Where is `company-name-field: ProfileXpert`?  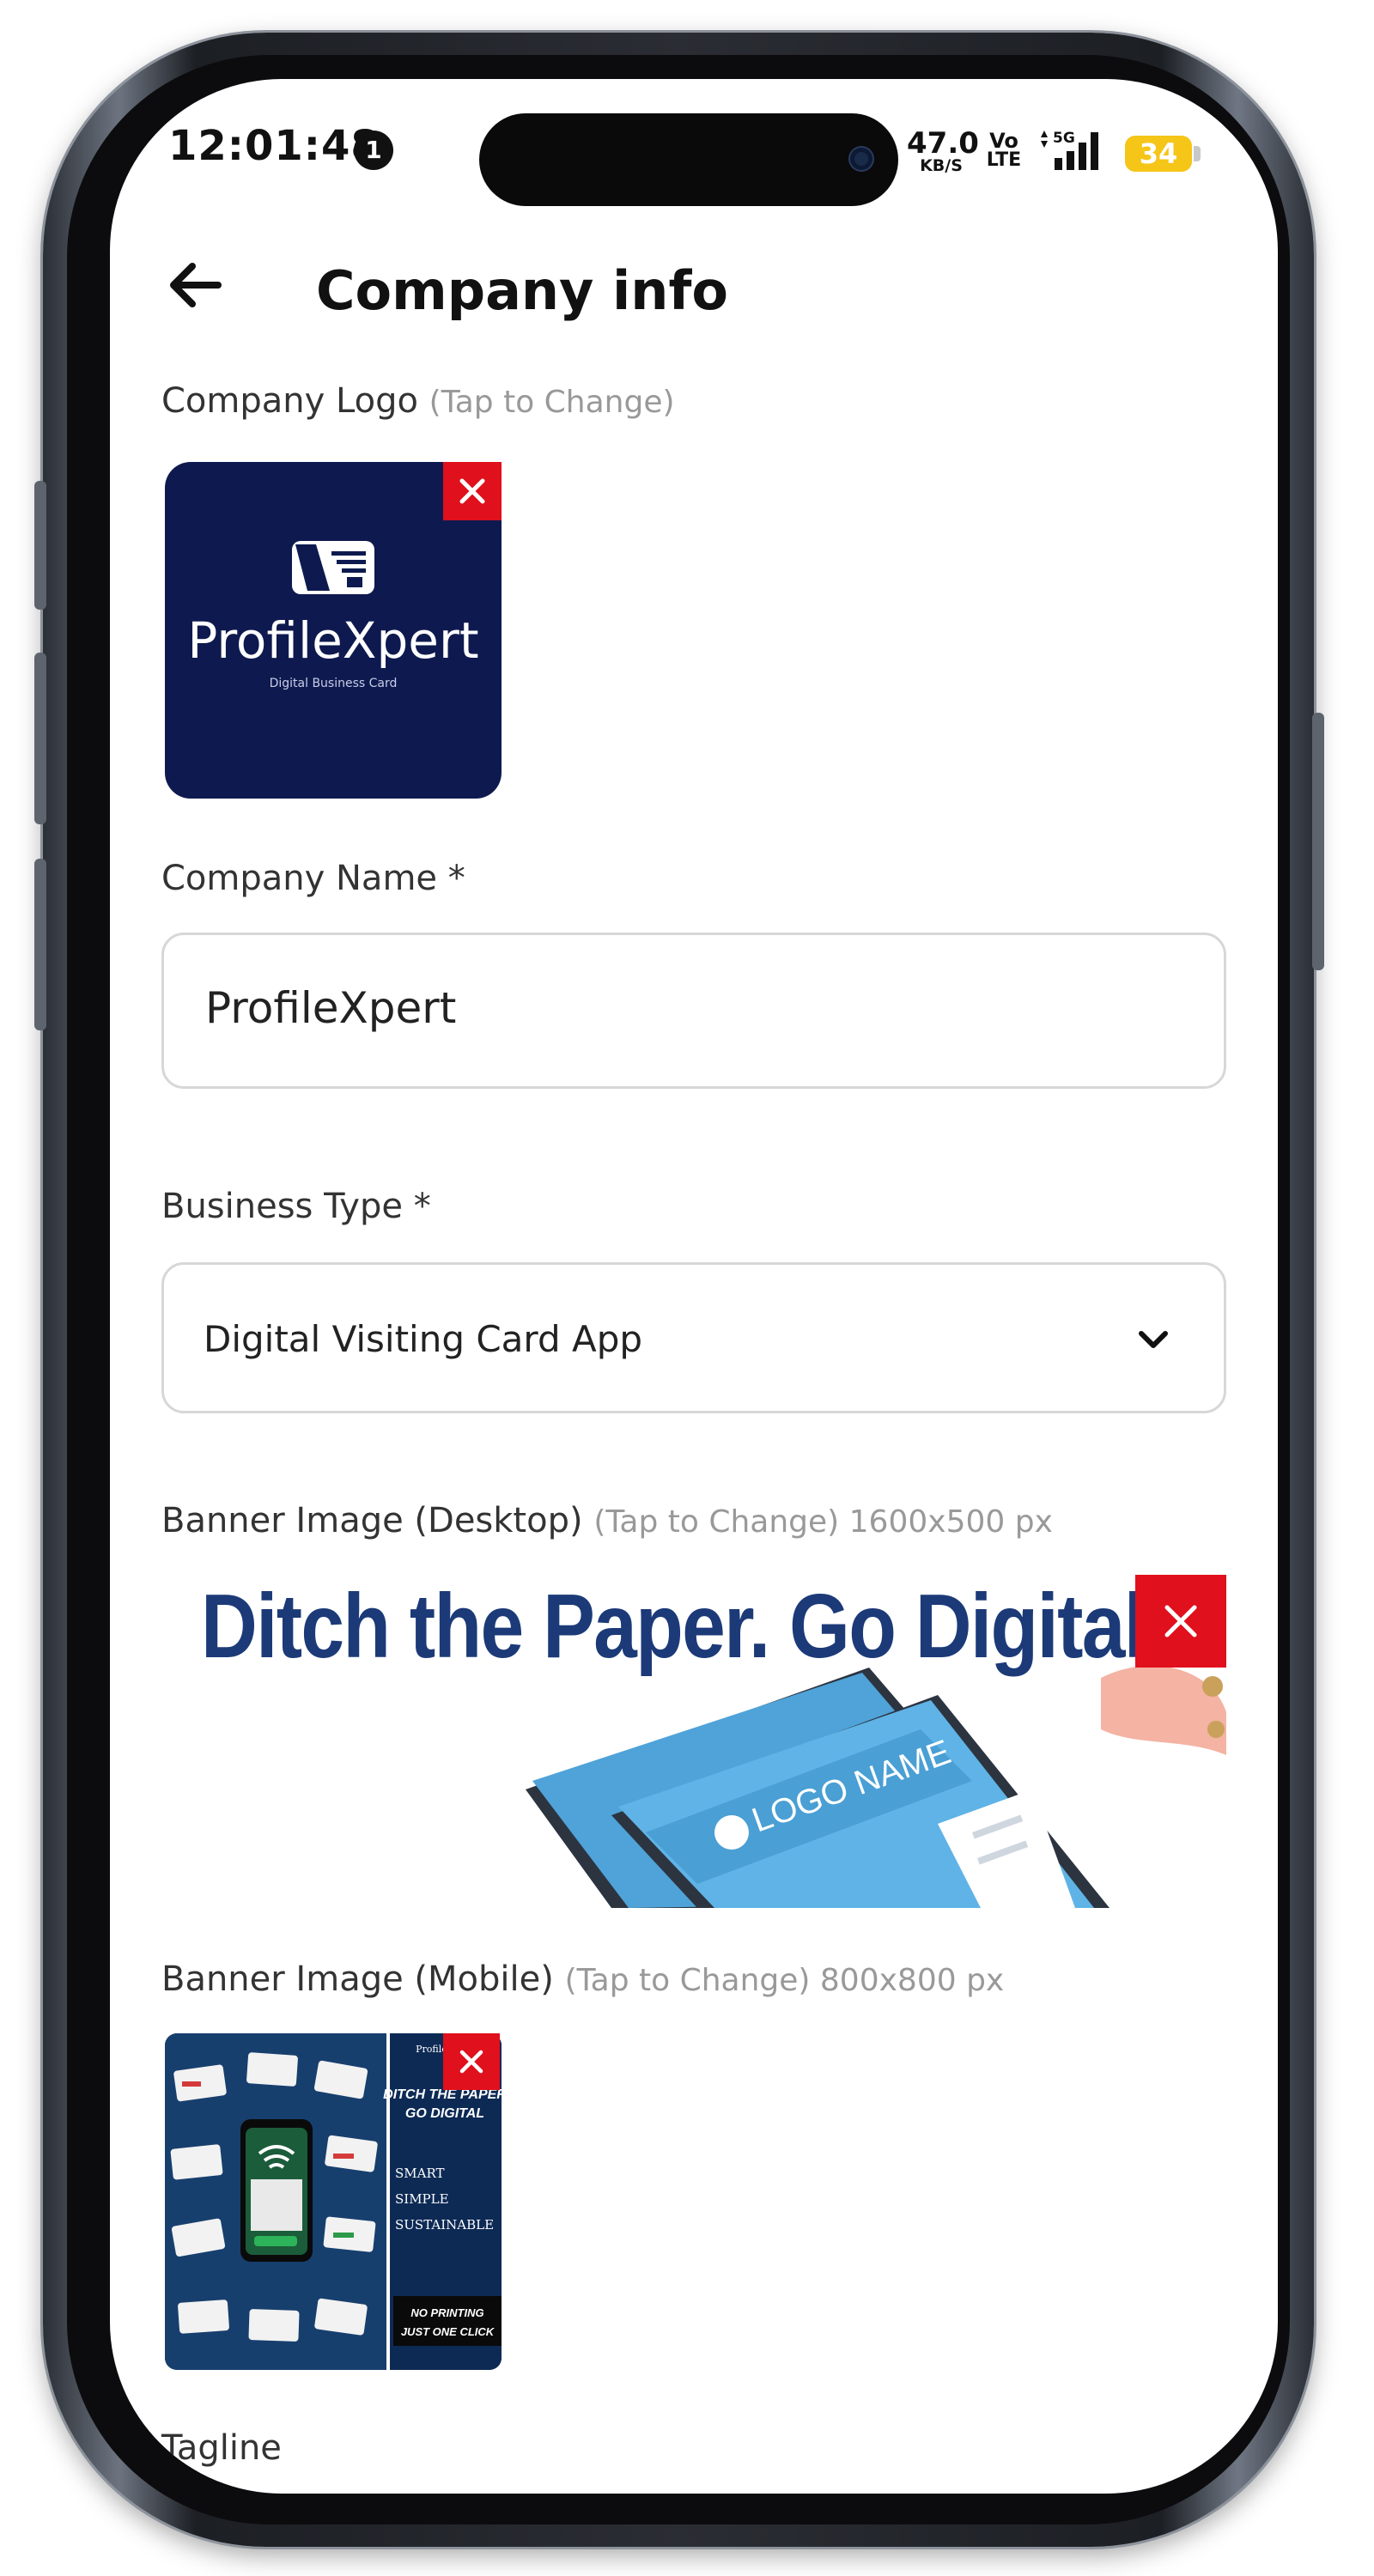
company-name-field: ProfileXpert is located at coordinates (693, 1011).